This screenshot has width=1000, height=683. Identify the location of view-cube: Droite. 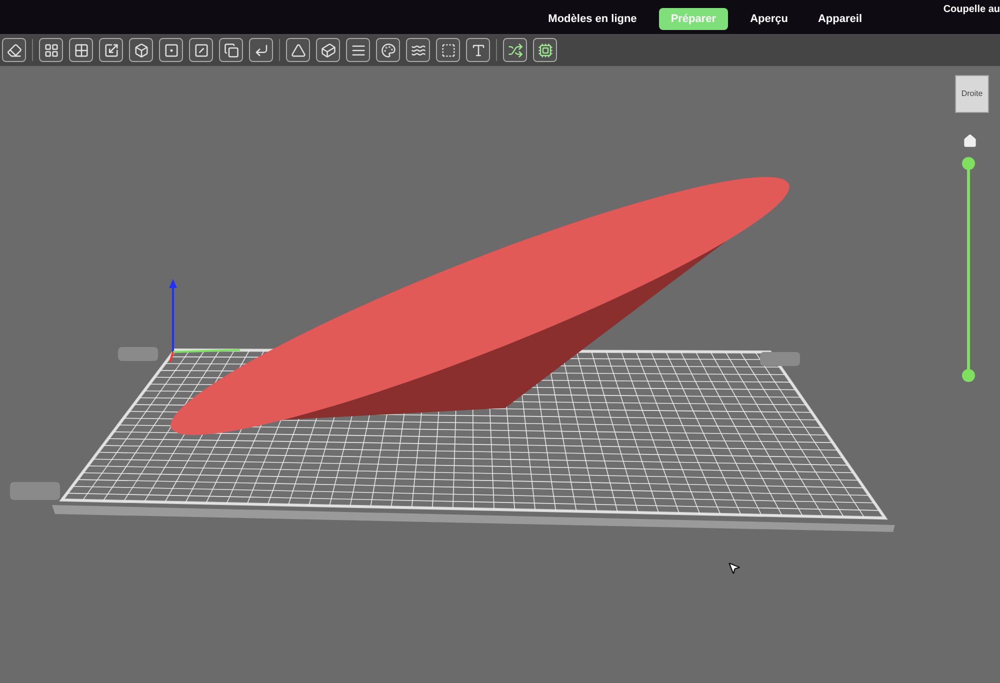
(972, 94).